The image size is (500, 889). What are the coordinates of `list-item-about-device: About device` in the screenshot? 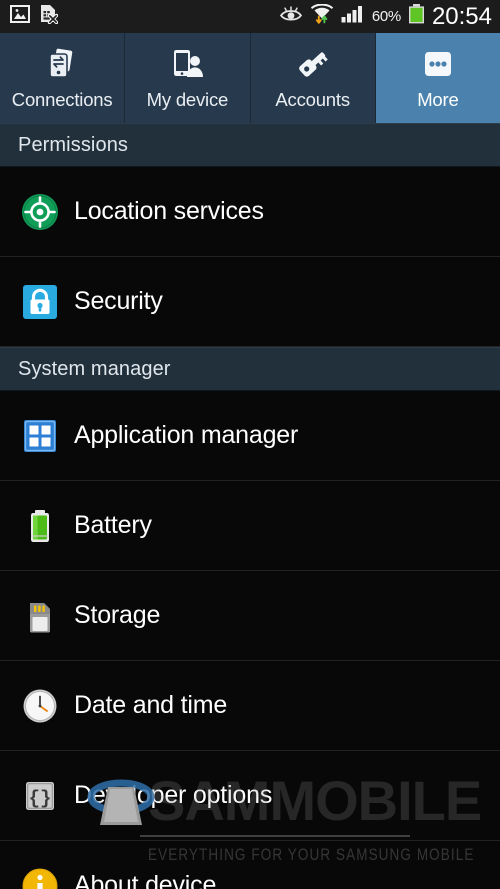 It's located at (250, 865).